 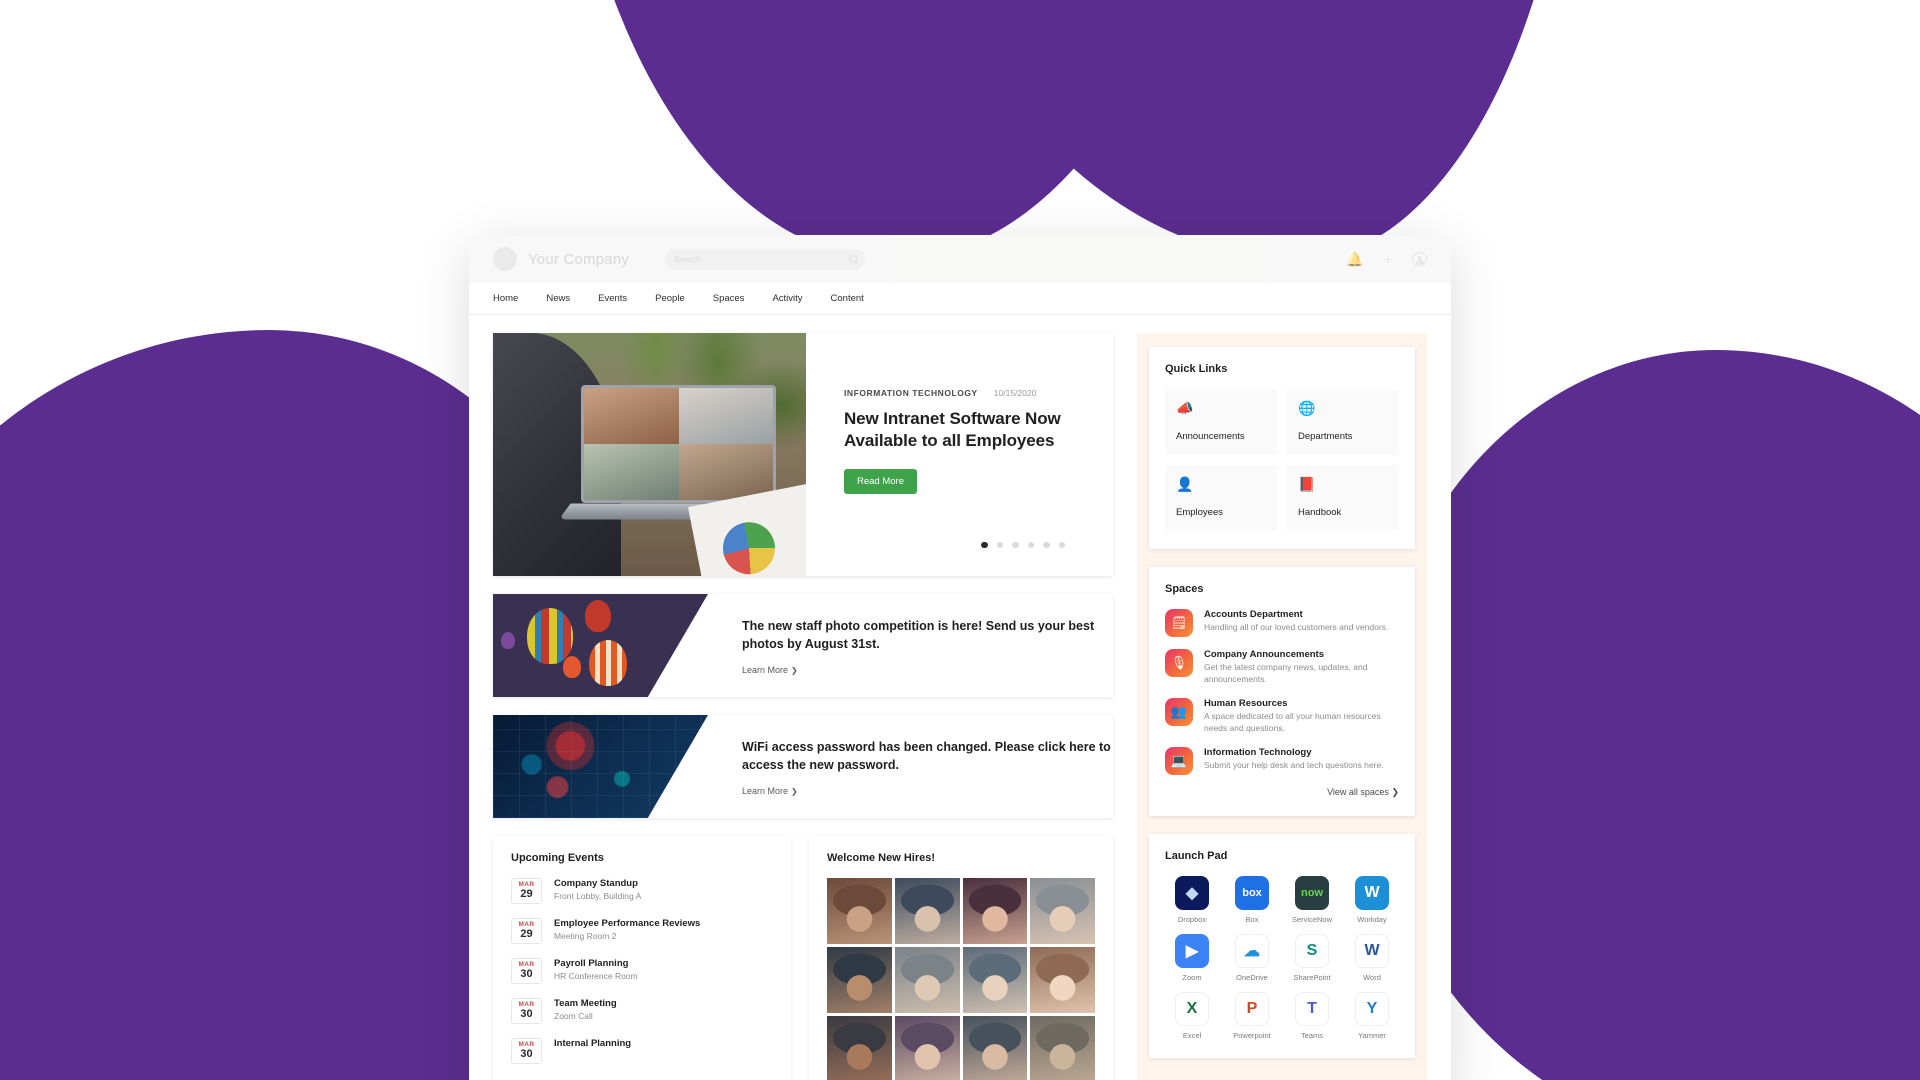 I want to click on yammer-icon: Y, so click(x=1372, y=1008).